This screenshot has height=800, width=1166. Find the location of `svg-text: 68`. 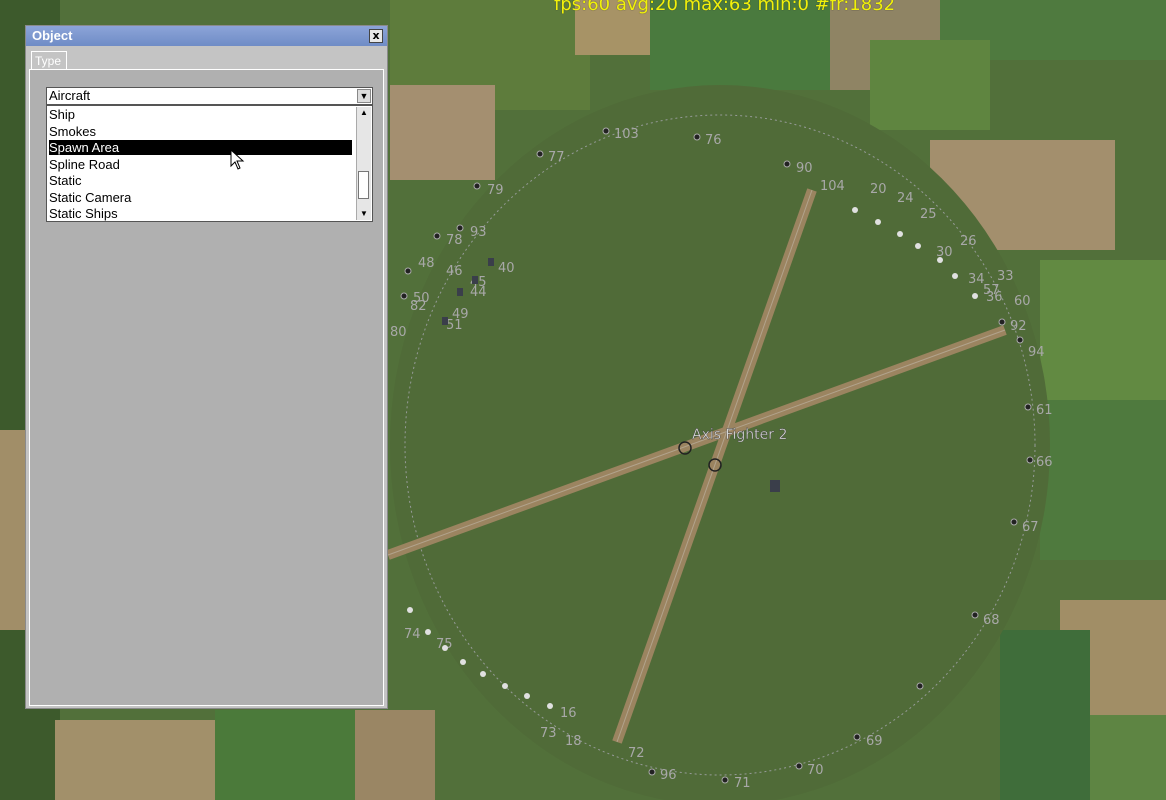

svg-text: 68 is located at coordinates (991, 620).